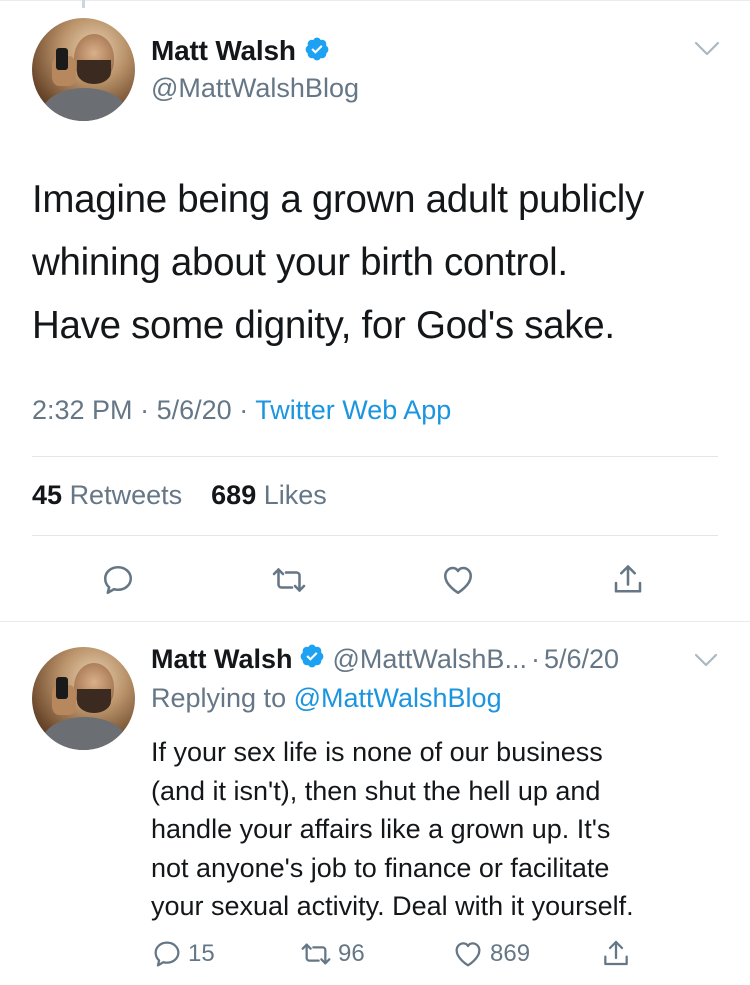 This screenshot has width=750, height=985. I want to click on retweets-stat: 45 Retweets, so click(111, 495).